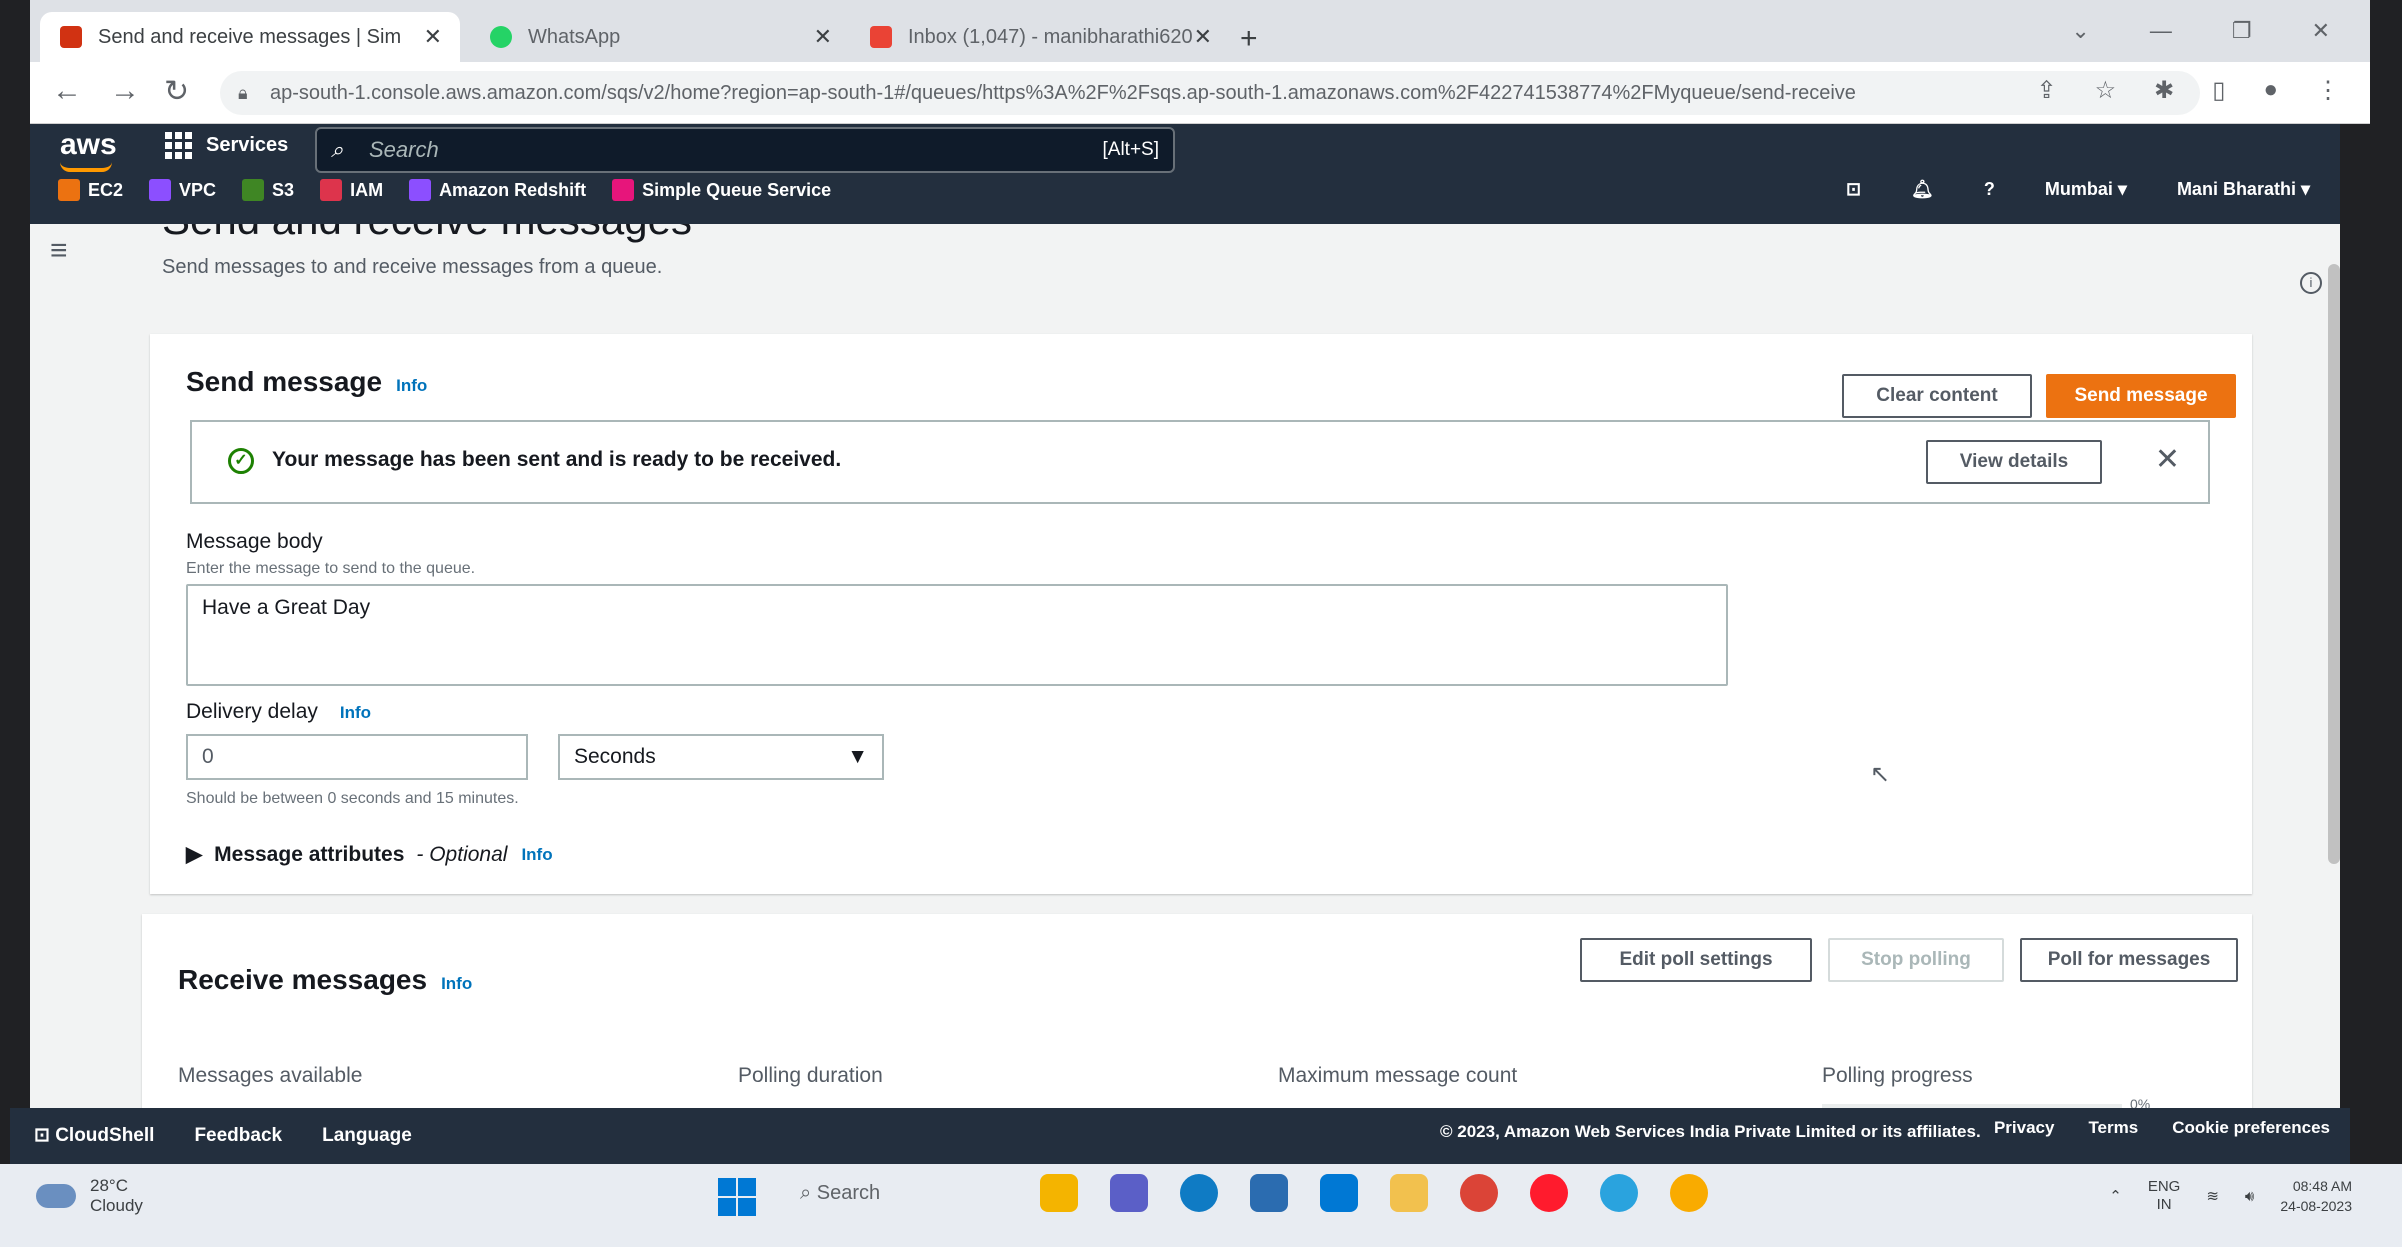 The image size is (2402, 1247). I want to click on delivery-delay-input: 0, so click(357, 757).